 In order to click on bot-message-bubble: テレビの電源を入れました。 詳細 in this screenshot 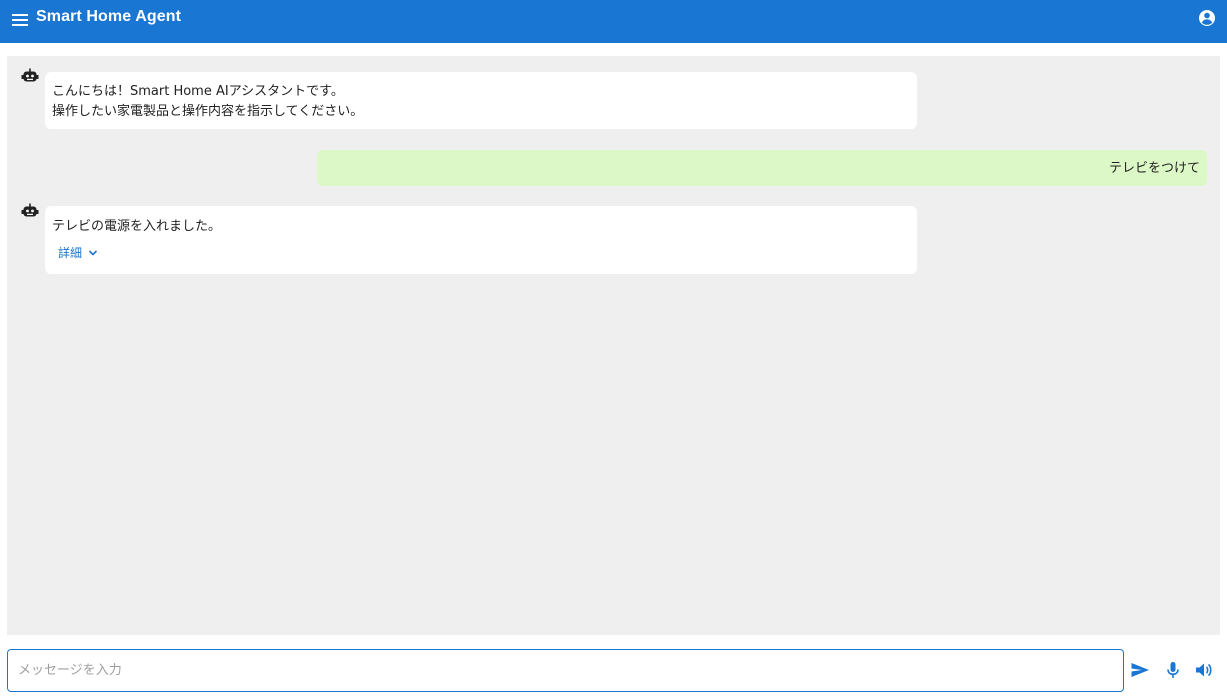, I will do `click(481, 240)`.